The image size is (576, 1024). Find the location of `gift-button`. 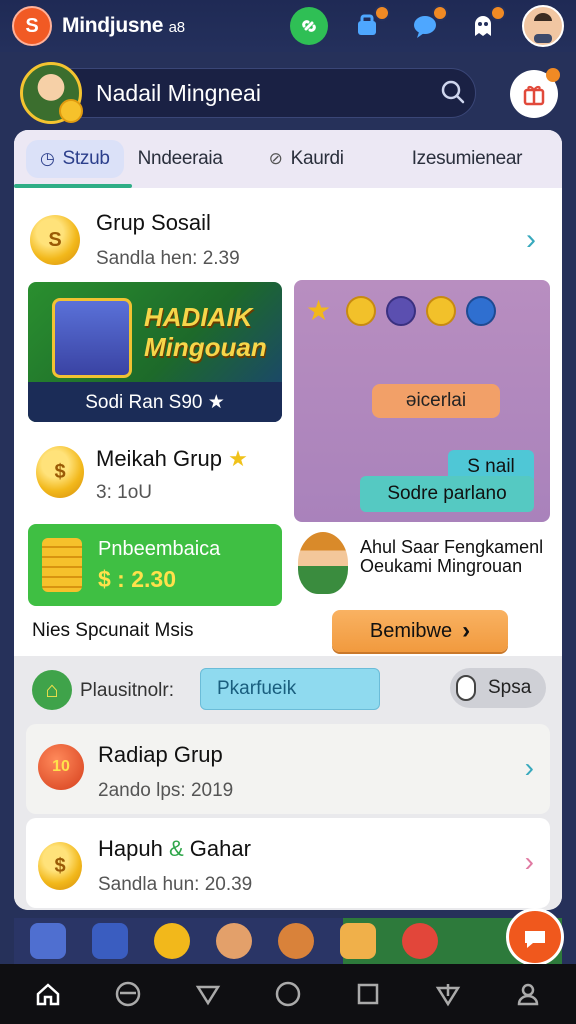

gift-button is located at coordinates (535, 93).